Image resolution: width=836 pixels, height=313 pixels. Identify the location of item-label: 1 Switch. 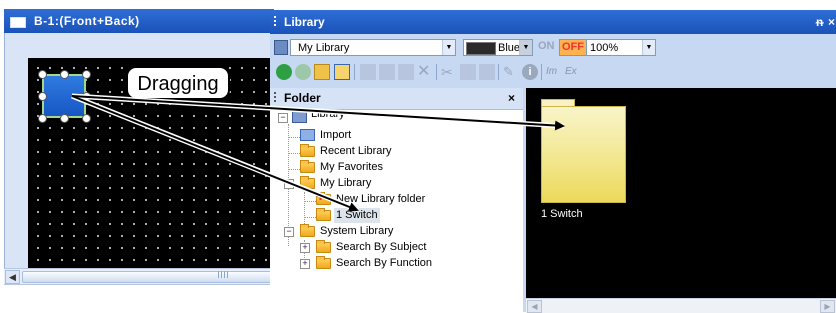
(562, 214).